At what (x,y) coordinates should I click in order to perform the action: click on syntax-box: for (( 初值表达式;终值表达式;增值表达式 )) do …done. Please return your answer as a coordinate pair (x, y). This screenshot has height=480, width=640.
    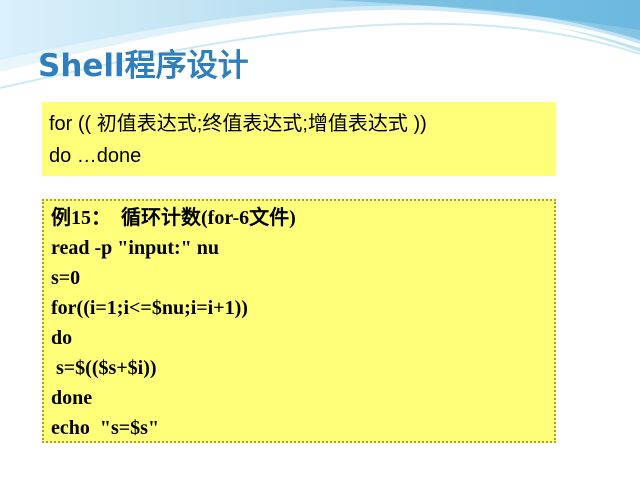
    Looking at the image, I should click on (299, 139).